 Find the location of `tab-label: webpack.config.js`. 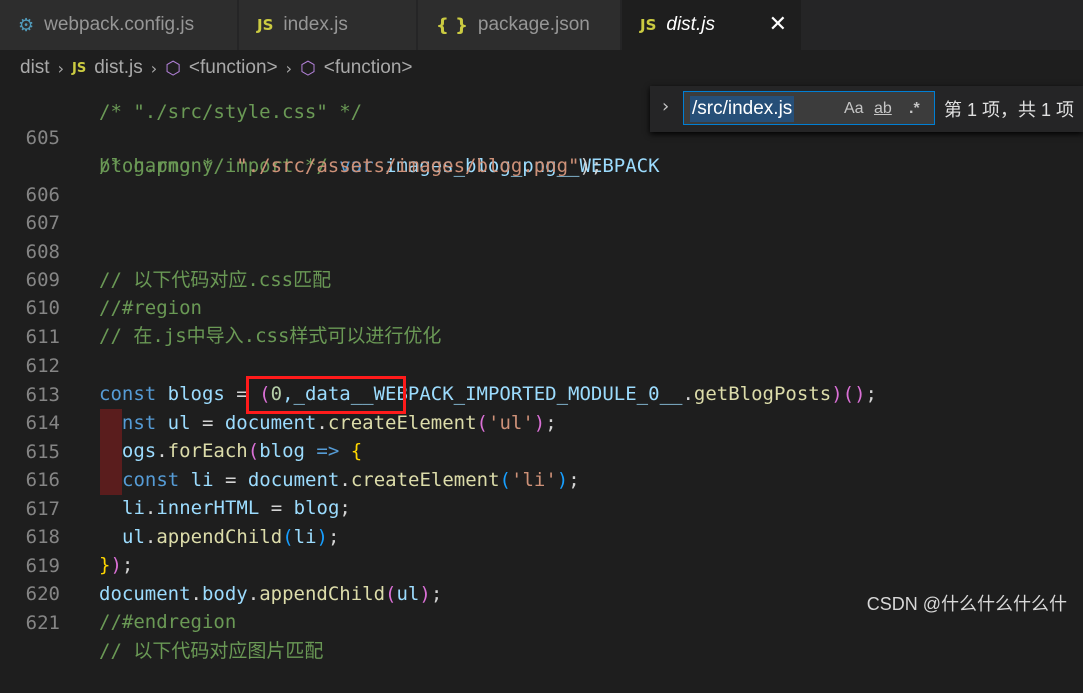

tab-label: webpack.config.js is located at coordinates (119, 24).